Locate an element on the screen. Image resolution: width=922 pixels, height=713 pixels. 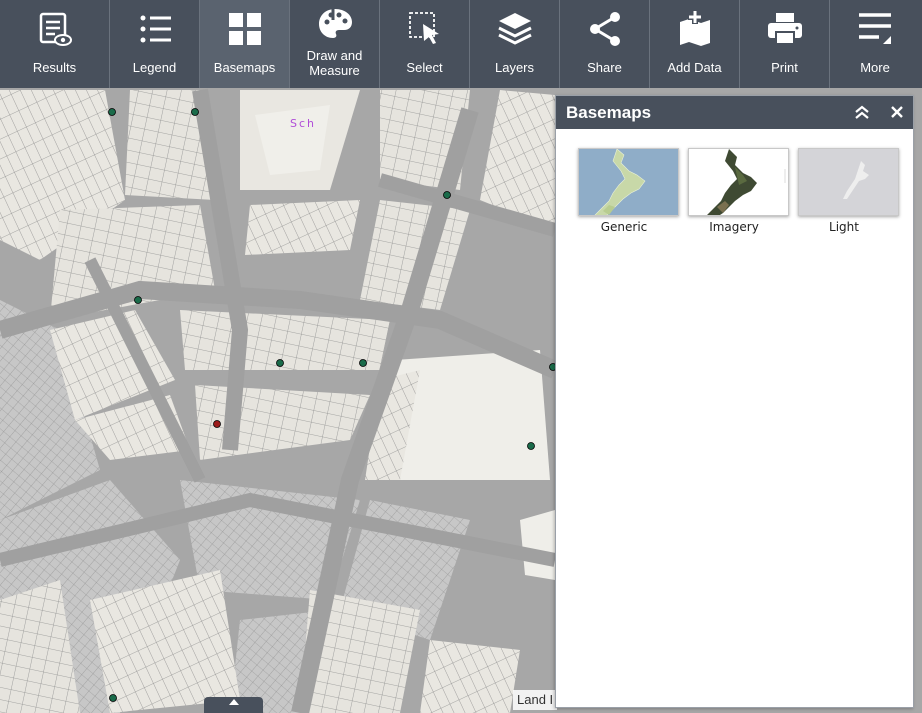
collapse-panel-button is located at coordinates (862, 112).